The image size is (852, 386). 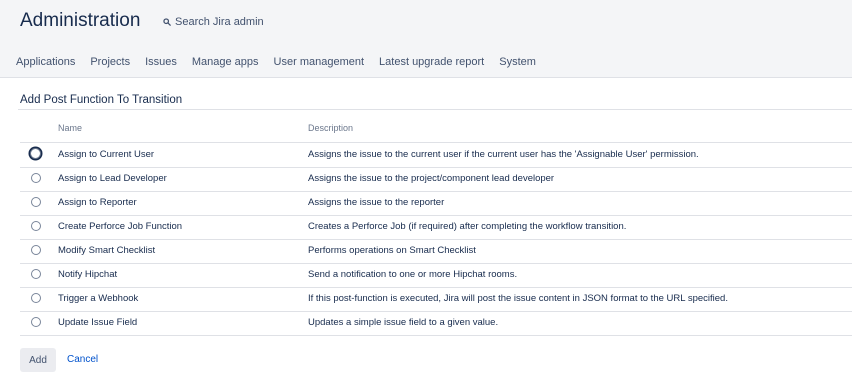 I want to click on function-name: Modify Smart Checklist, so click(x=107, y=250).